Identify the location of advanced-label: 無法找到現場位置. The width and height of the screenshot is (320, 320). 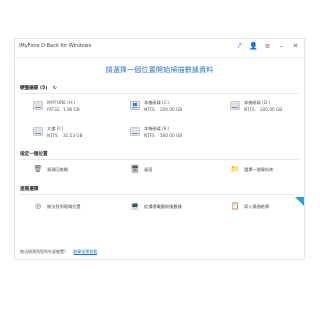
(64, 206).